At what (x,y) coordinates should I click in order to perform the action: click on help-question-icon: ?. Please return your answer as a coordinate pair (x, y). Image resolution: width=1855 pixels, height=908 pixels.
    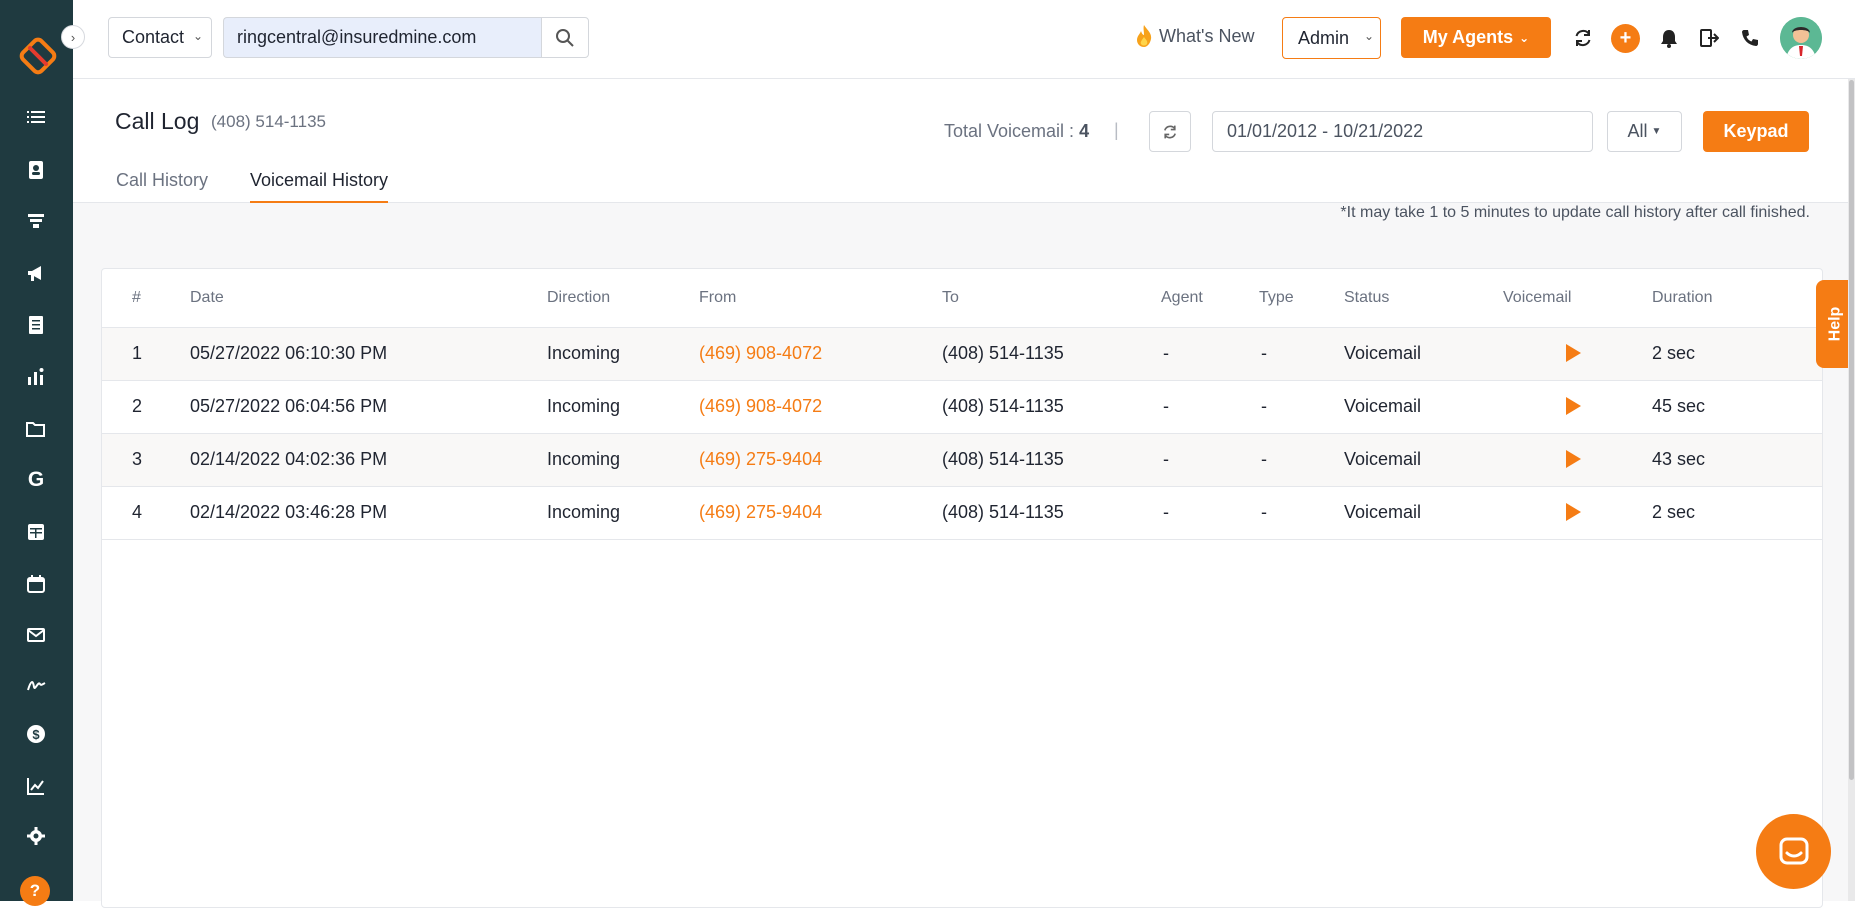
    Looking at the image, I should click on (35, 891).